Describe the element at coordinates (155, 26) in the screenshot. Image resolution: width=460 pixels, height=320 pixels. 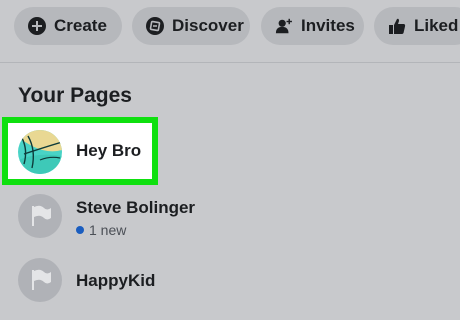
I see `compass-icon` at that location.